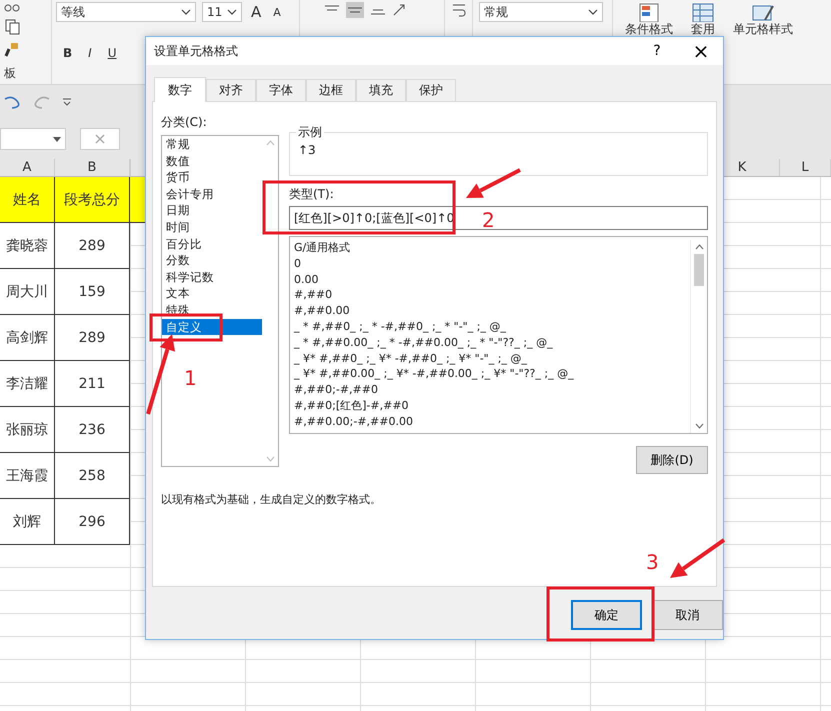  Describe the element at coordinates (212, 293) in the screenshot. I see `category-item: 文本` at that location.